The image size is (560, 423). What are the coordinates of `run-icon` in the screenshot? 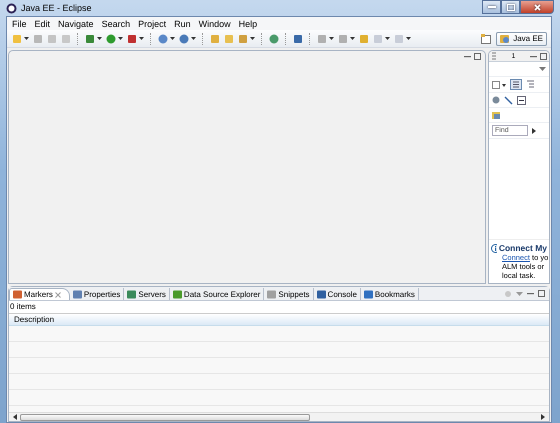 It's located at (111, 39).